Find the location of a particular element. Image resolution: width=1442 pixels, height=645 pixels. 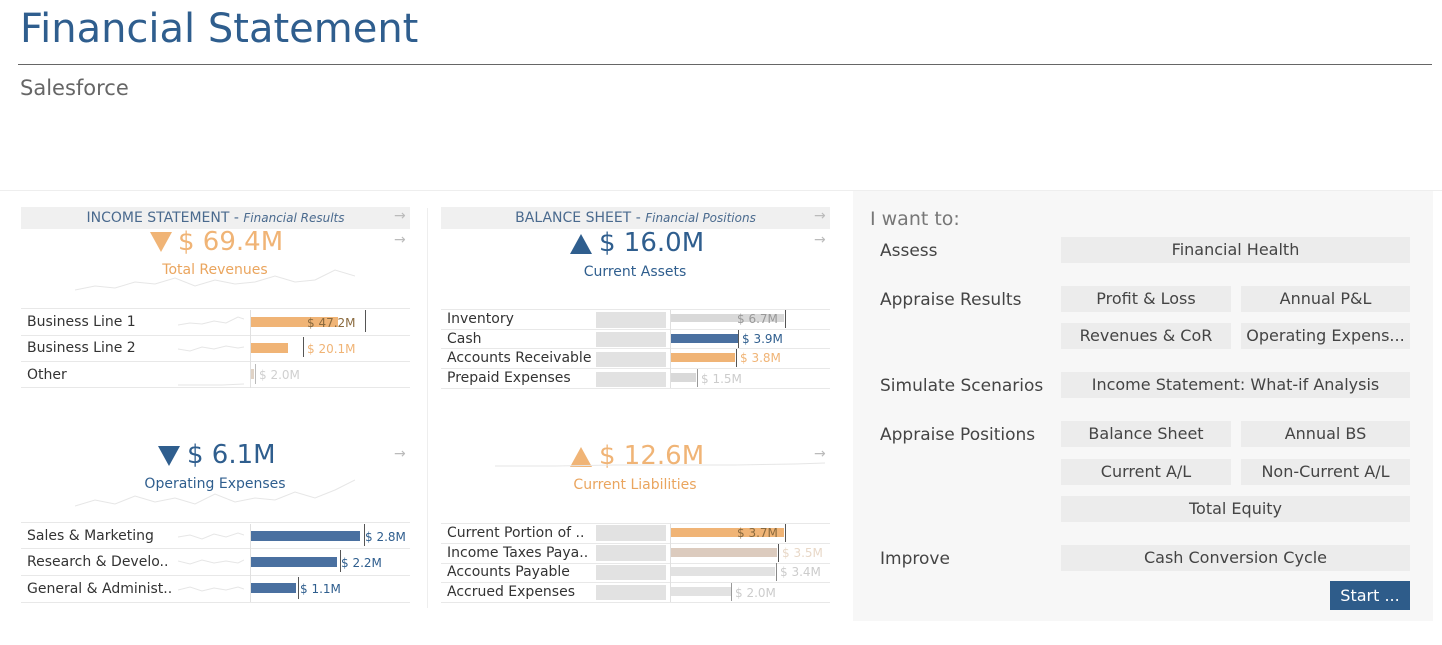

trend-up-icon is located at coordinates (581, 244).